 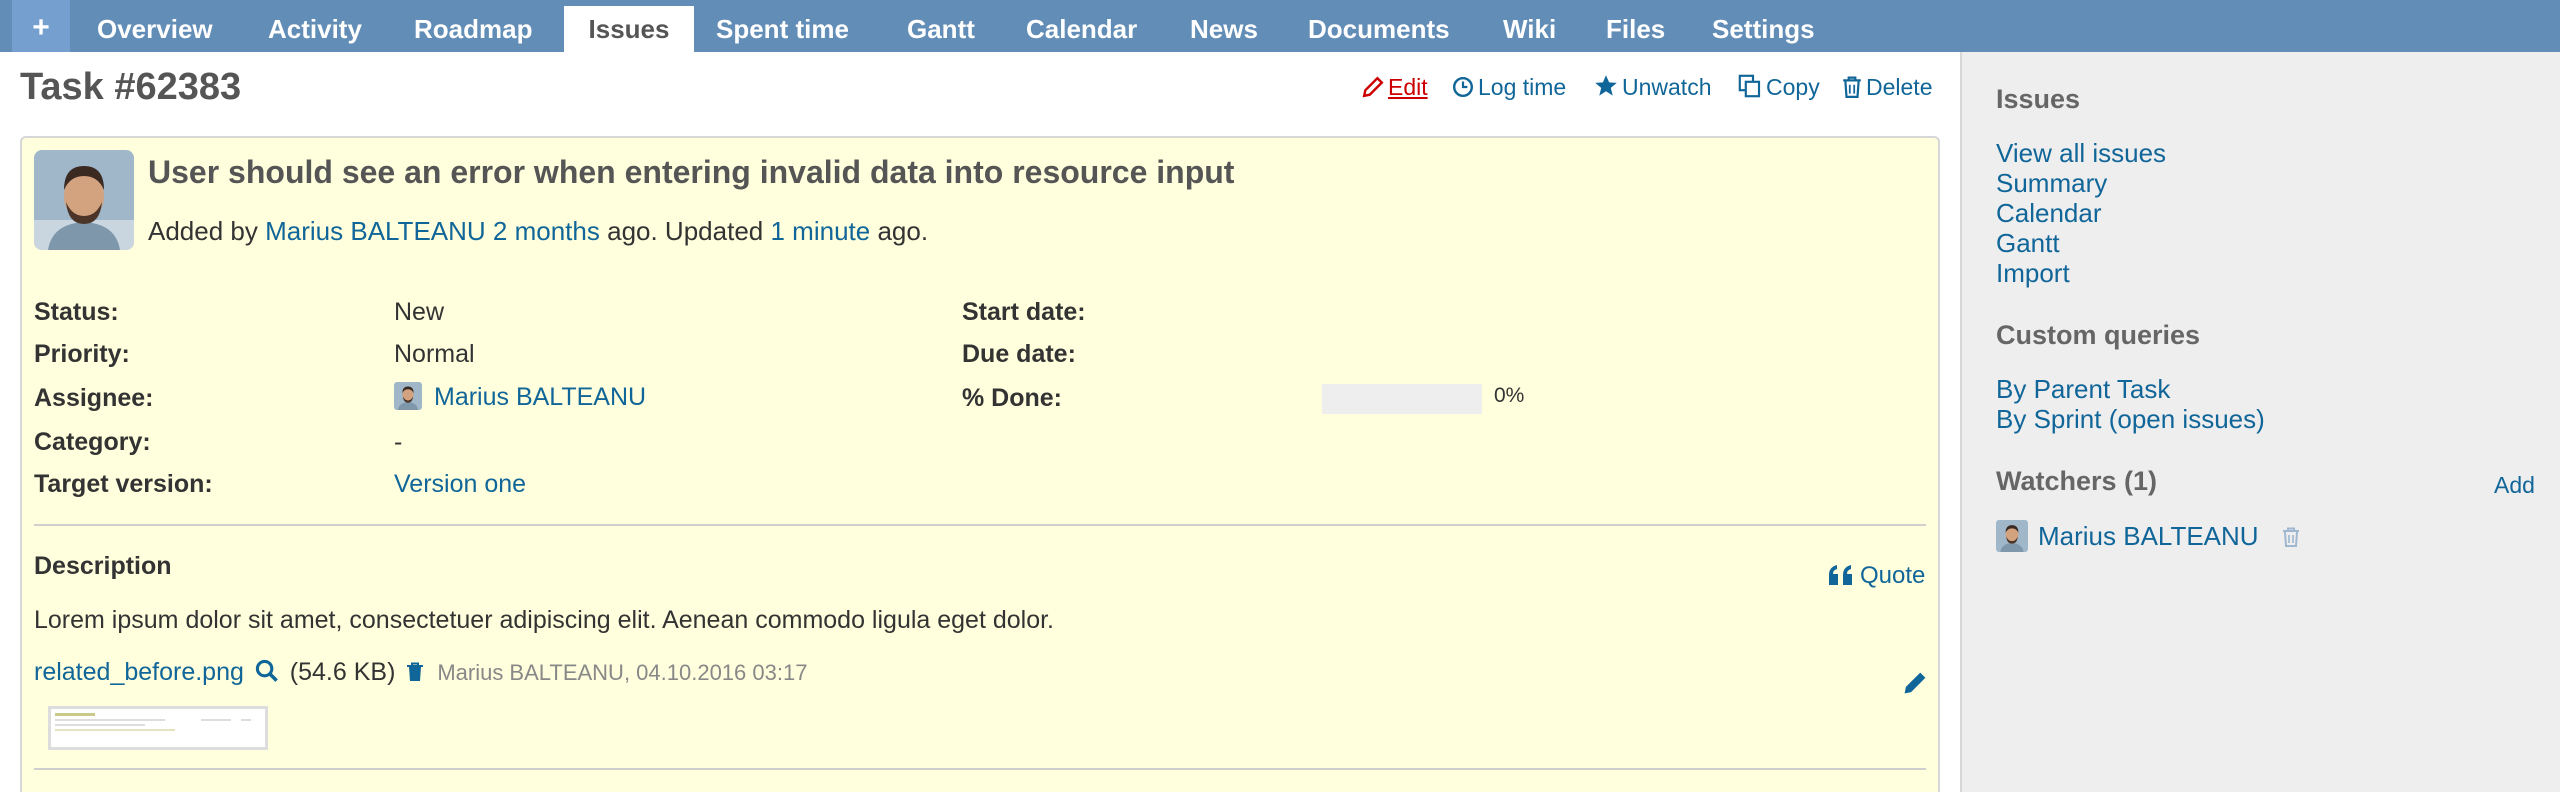 I want to click on description-heading: Description, so click(x=103, y=566).